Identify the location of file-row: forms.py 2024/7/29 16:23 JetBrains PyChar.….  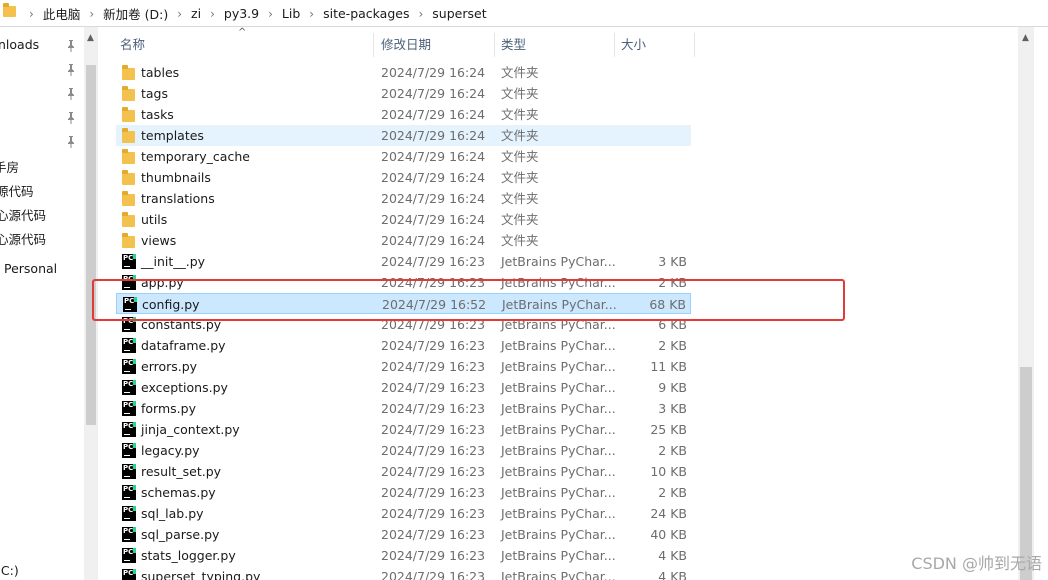
(403, 408).